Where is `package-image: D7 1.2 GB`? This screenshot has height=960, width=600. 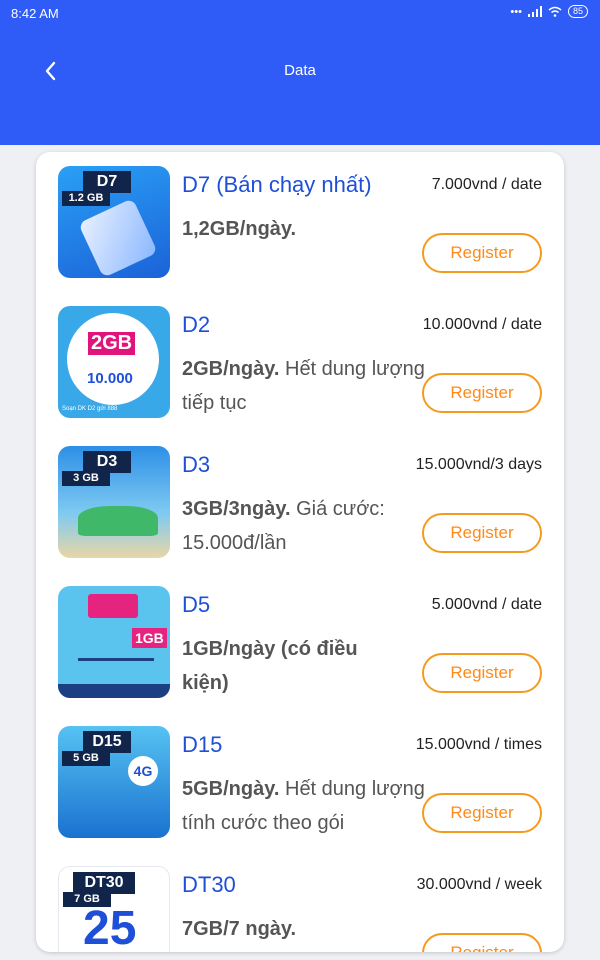 package-image: D7 1.2 GB is located at coordinates (114, 222).